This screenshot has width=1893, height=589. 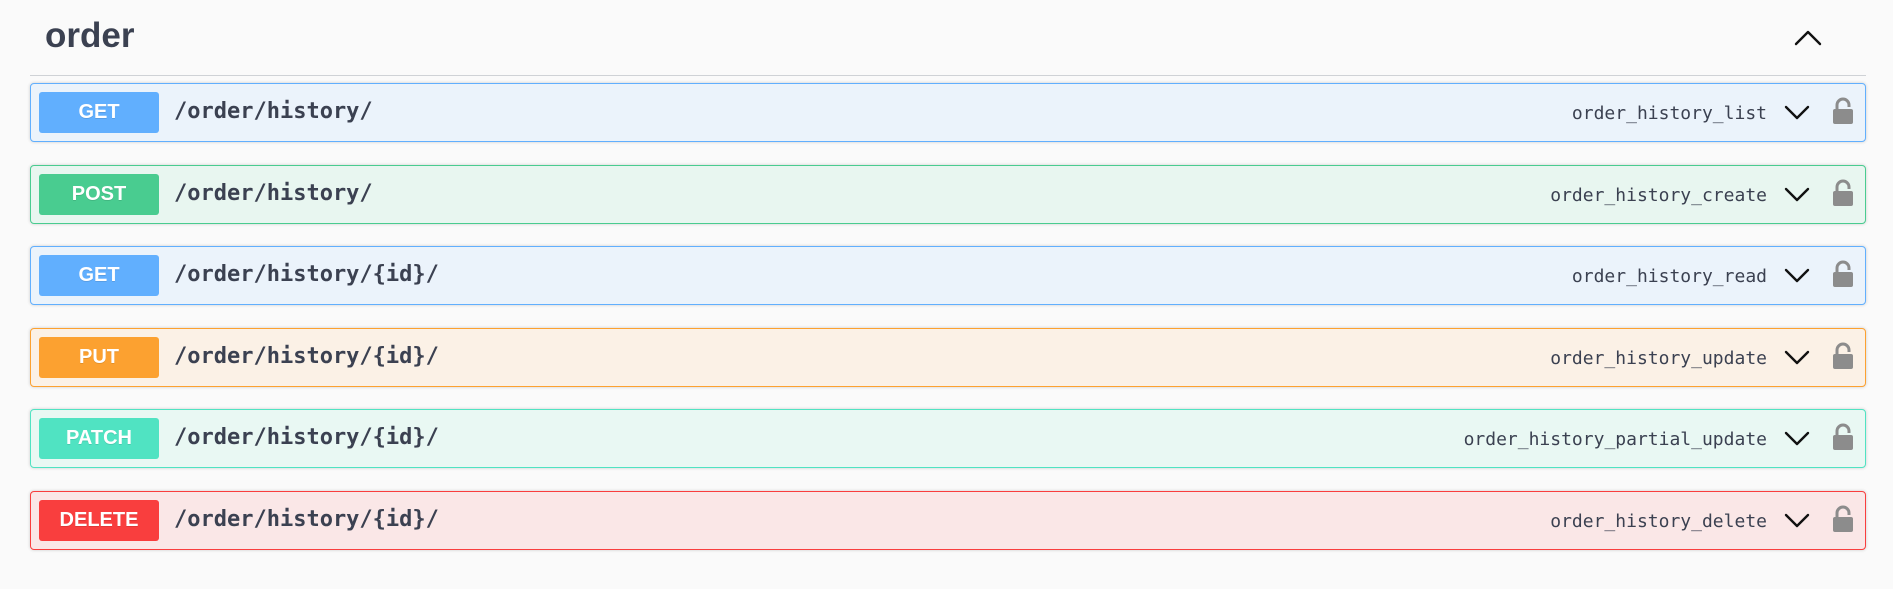 I want to click on chevron-up-icon, so click(x=1808, y=38).